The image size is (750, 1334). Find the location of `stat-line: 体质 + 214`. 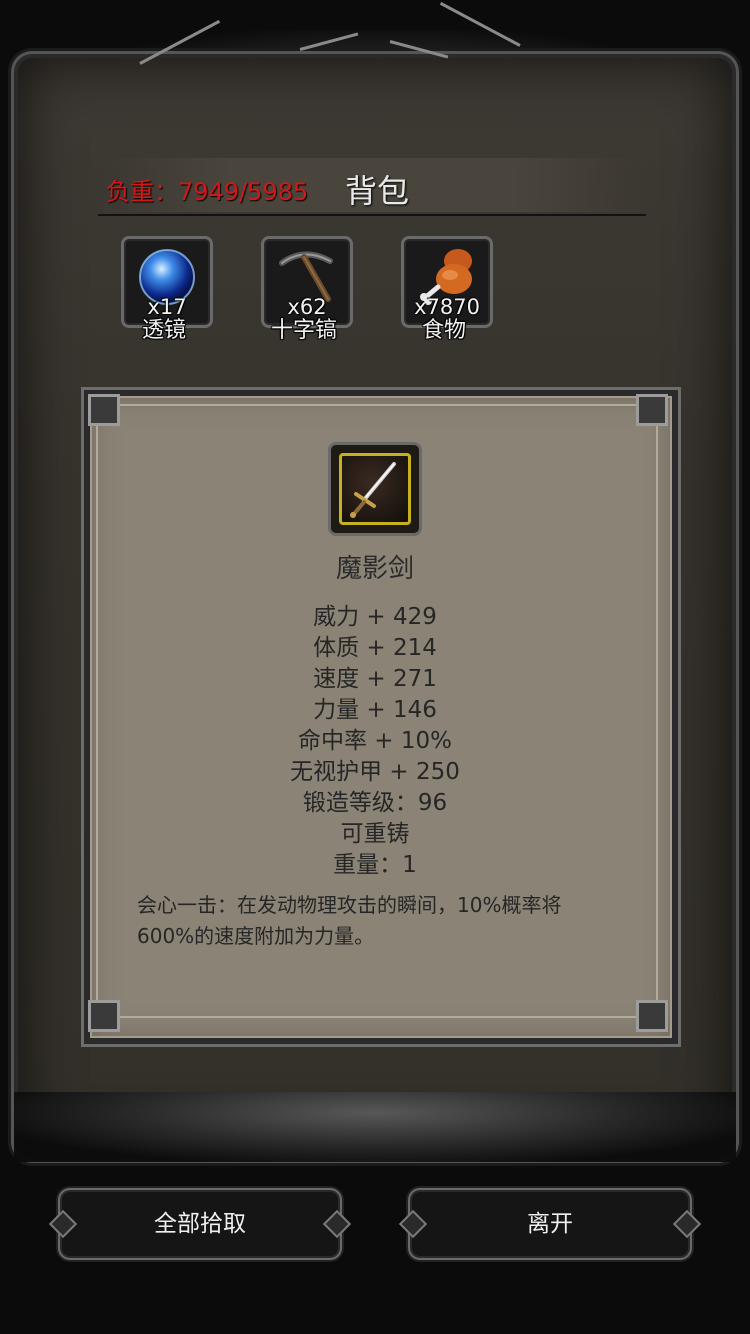

stat-line: 体质 + 214 is located at coordinates (375, 648).